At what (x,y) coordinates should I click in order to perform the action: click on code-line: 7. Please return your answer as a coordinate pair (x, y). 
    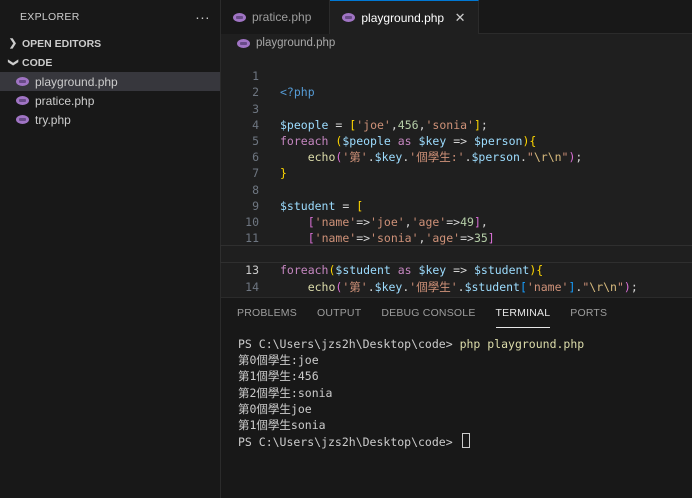
    Looking at the image, I should click on (456, 164).